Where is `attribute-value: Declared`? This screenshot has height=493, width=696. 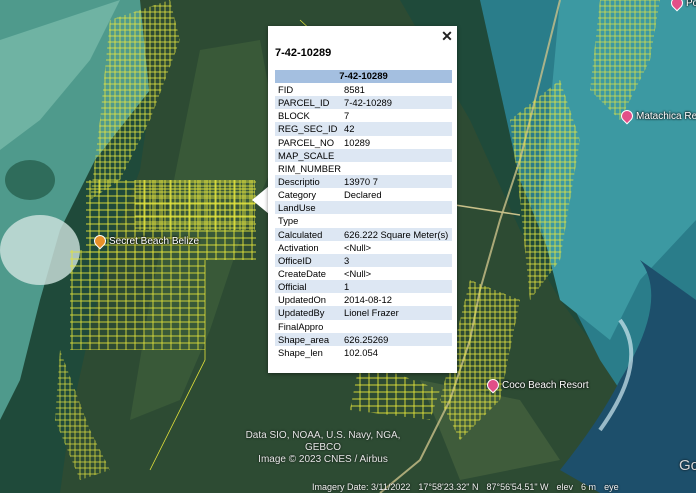
attribute-value: Declared is located at coordinates (363, 195).